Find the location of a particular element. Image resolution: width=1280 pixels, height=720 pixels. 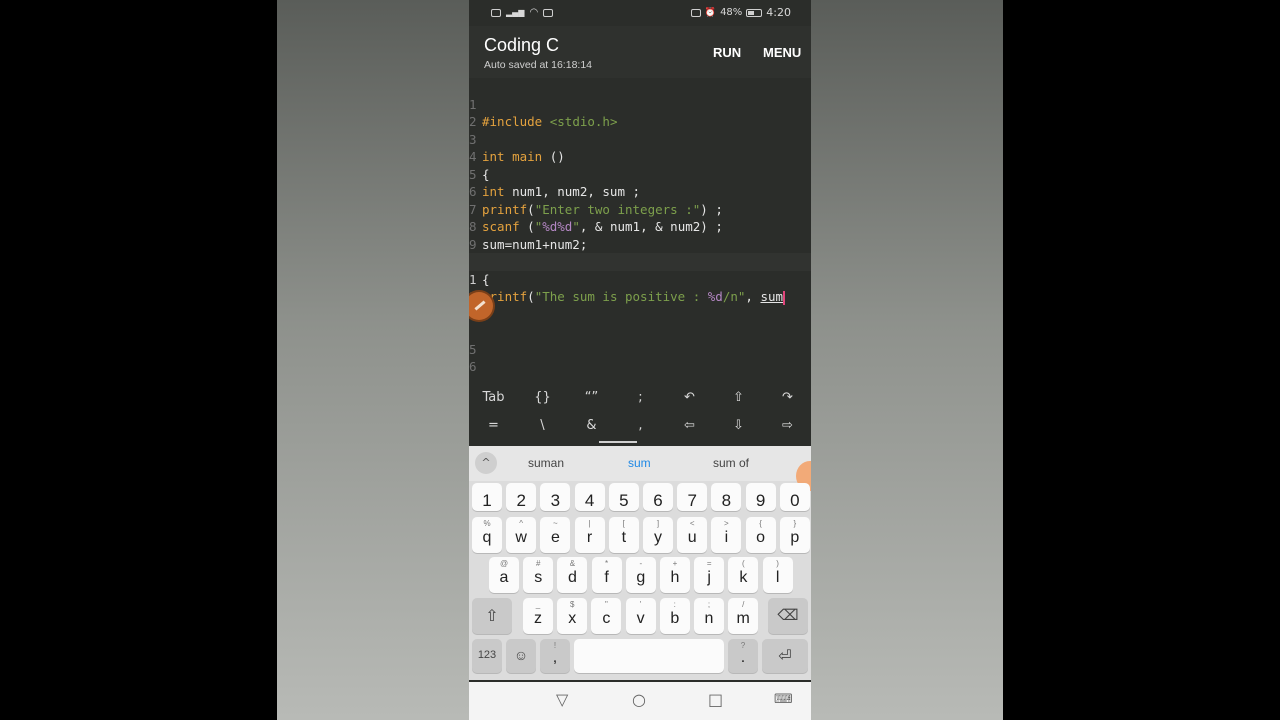

key-u: < u is located at coordinates (692, 535).